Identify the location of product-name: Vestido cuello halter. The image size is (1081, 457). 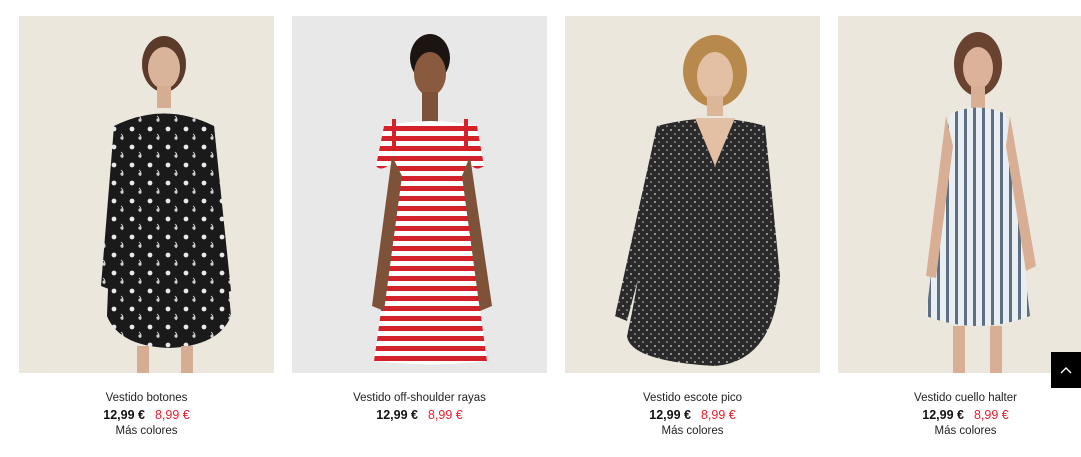
(965, 398).